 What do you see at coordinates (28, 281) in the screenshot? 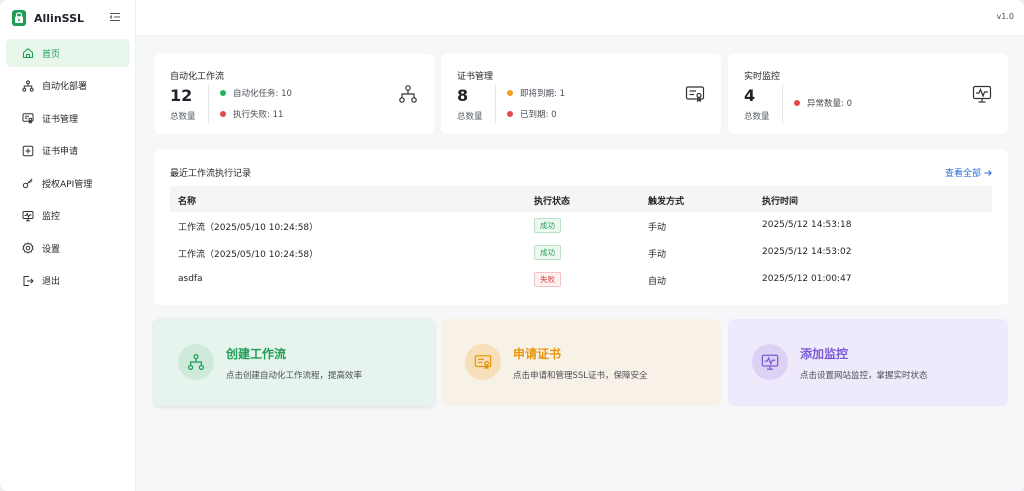
I see `logout-icon` at bounding box center [28, 281].